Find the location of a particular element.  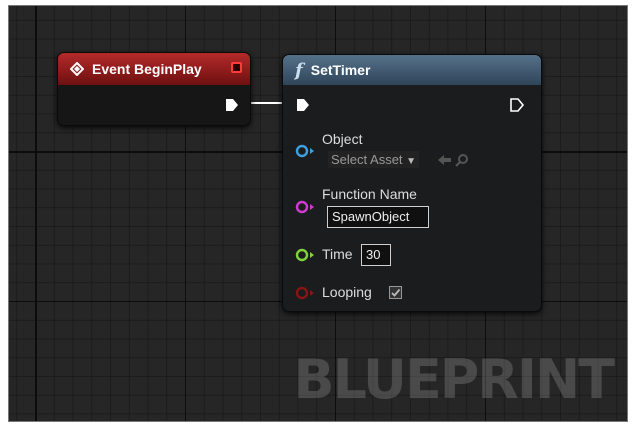

function-name-pin-icon is located at coordinates (305, 207).